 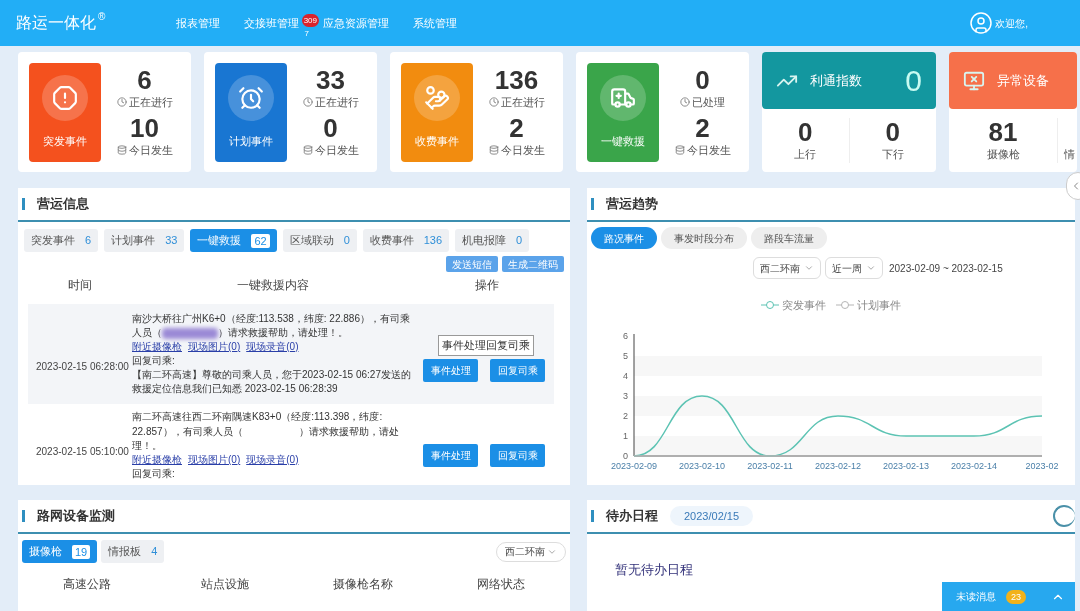 I want to click on legend-label: 计划事件, so click(x=879, y=305).